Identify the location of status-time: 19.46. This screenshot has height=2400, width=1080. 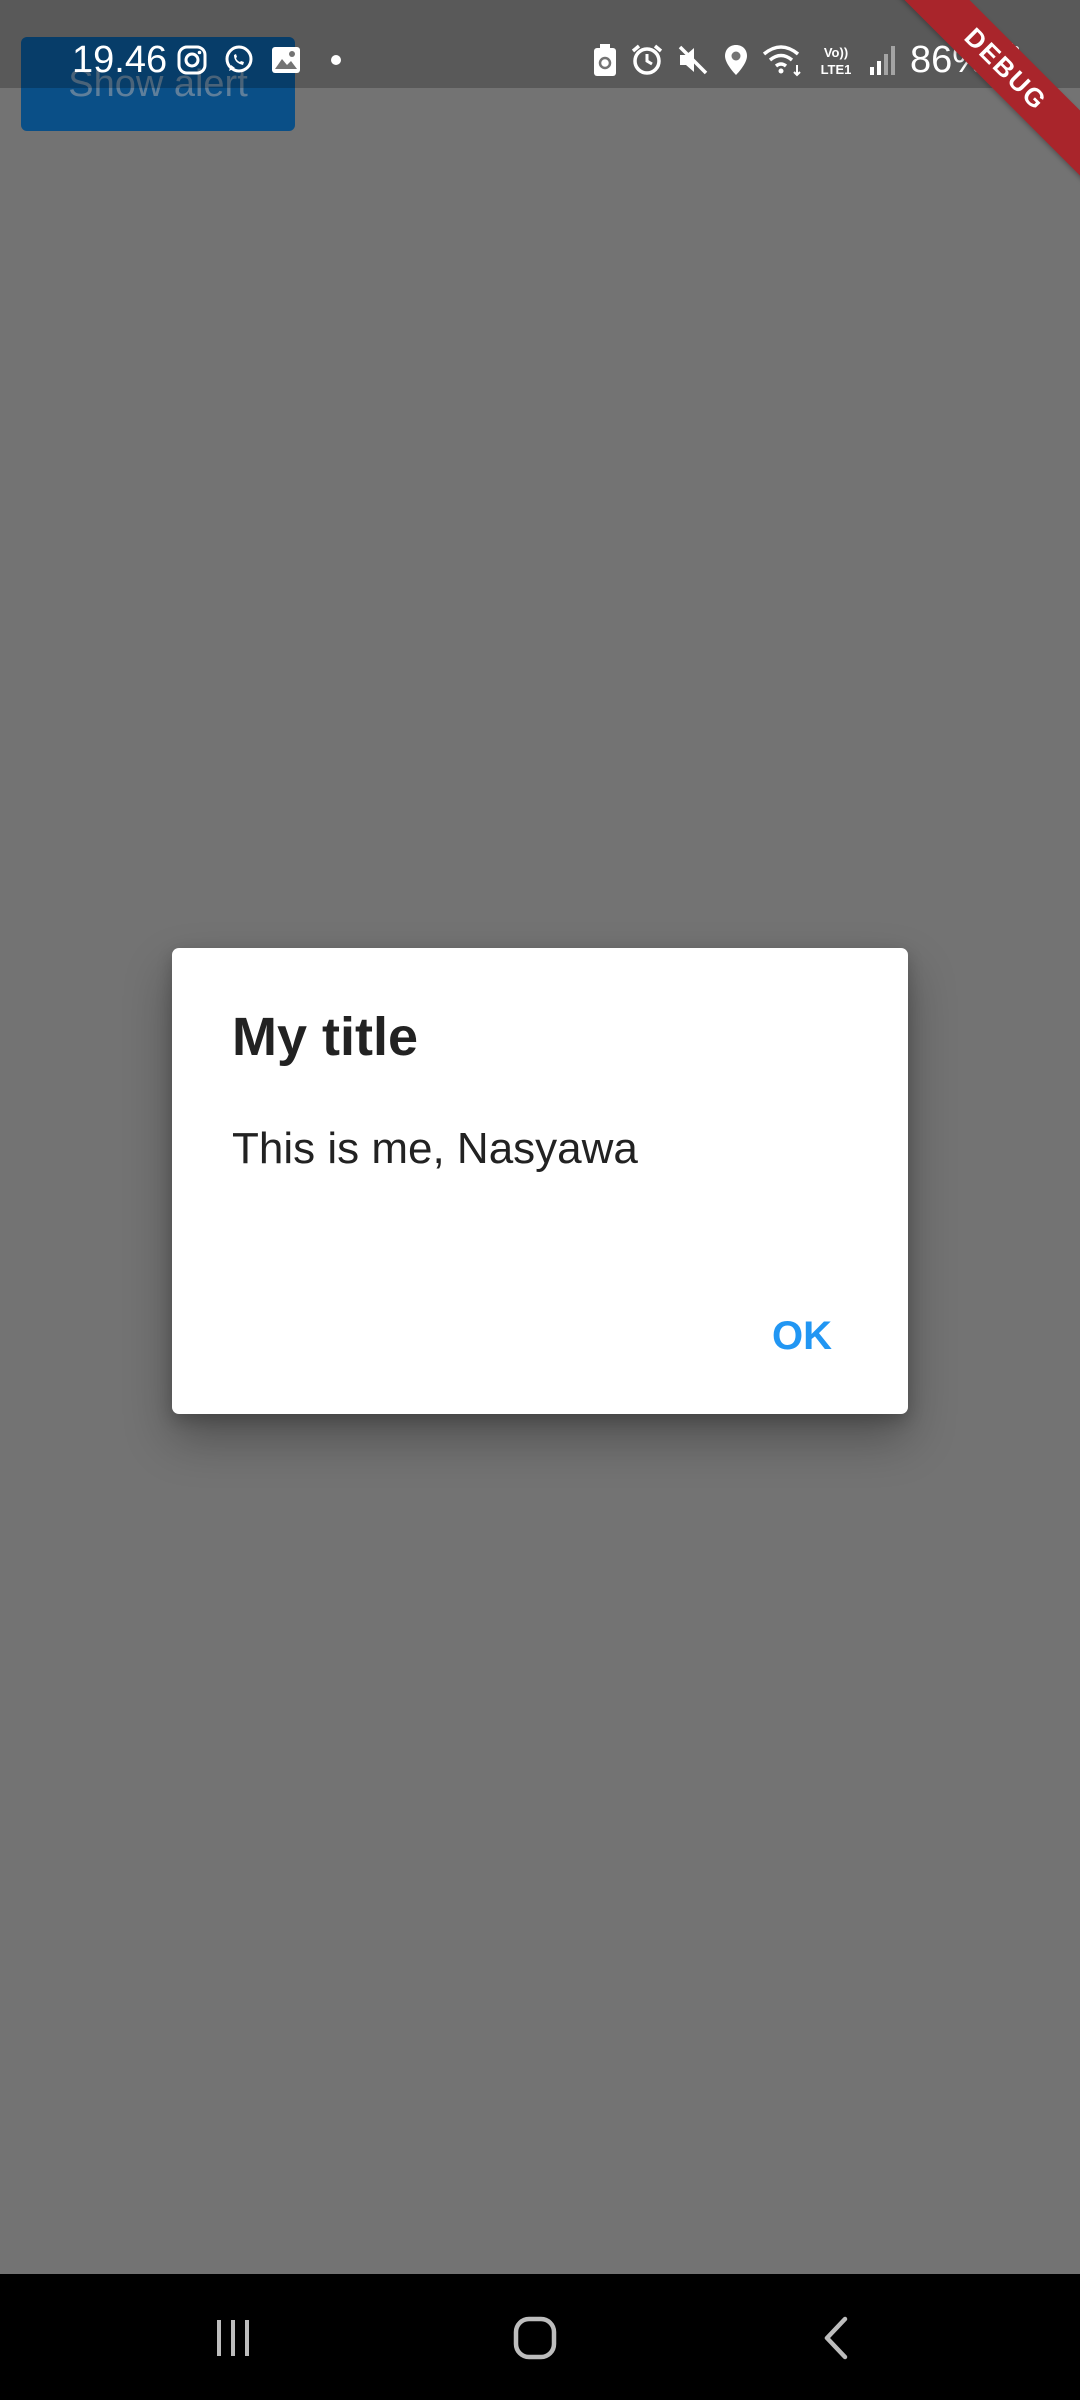
(120, 60).